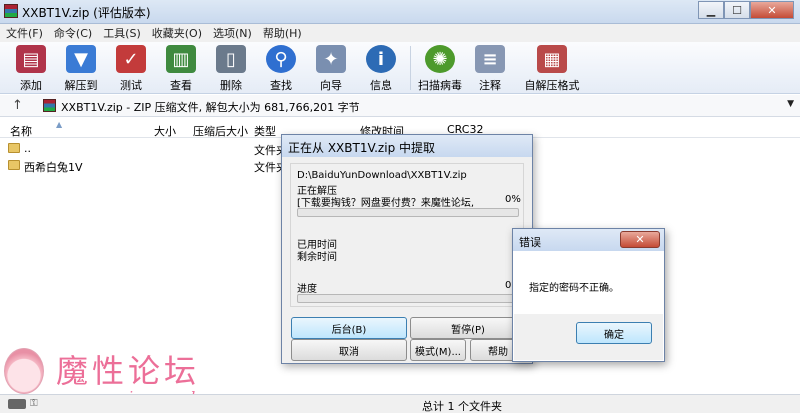  Describe the element at coordinates (232, 33) in the screenshot. I see `menu-options: 选项(N)` at that location.